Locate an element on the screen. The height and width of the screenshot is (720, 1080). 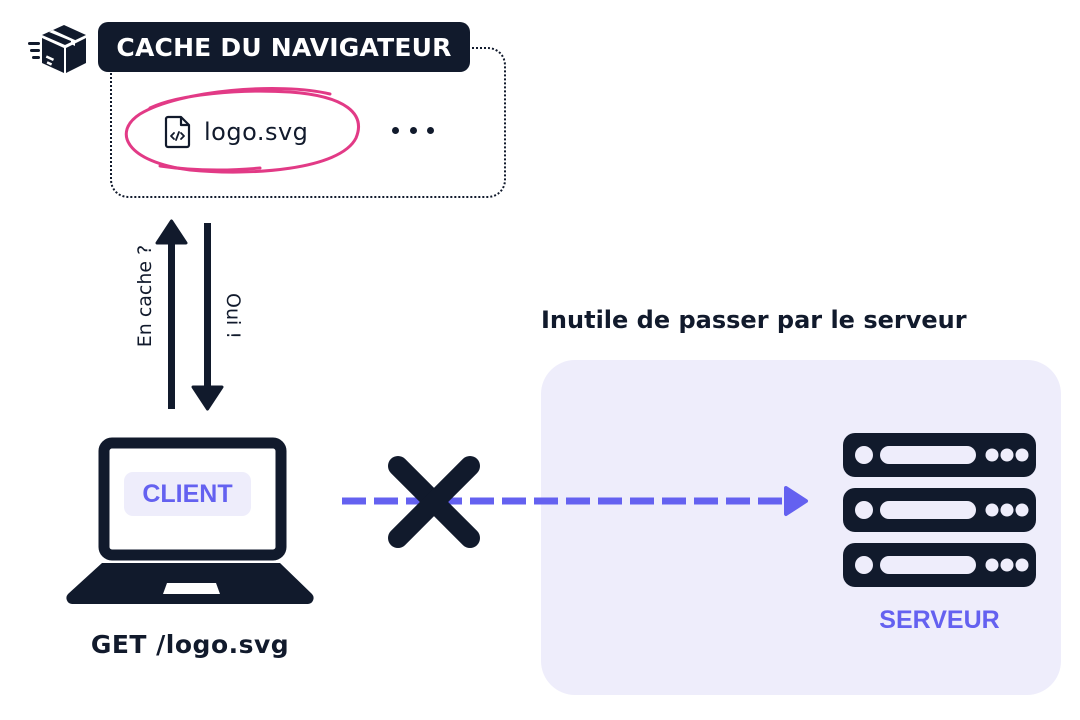
cache-exchange-arrows is located at coordinates (189, 315).